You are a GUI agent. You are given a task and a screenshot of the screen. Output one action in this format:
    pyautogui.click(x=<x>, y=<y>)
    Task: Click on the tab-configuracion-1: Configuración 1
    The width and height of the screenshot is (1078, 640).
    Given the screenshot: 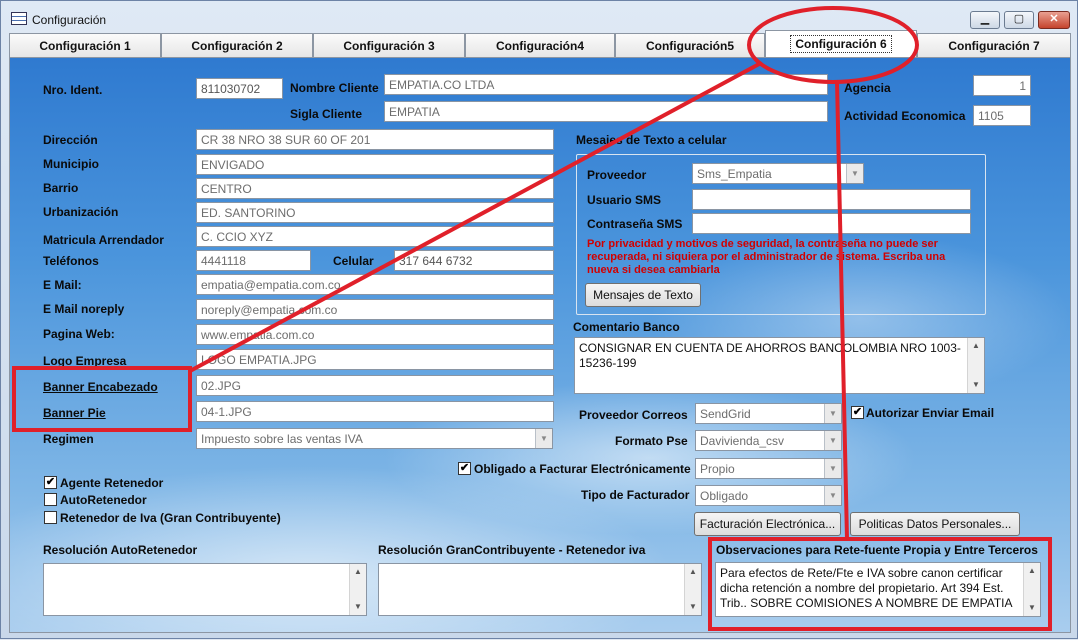 What is the action you would take?
    pyautogui.click(x=85, y=45)
    